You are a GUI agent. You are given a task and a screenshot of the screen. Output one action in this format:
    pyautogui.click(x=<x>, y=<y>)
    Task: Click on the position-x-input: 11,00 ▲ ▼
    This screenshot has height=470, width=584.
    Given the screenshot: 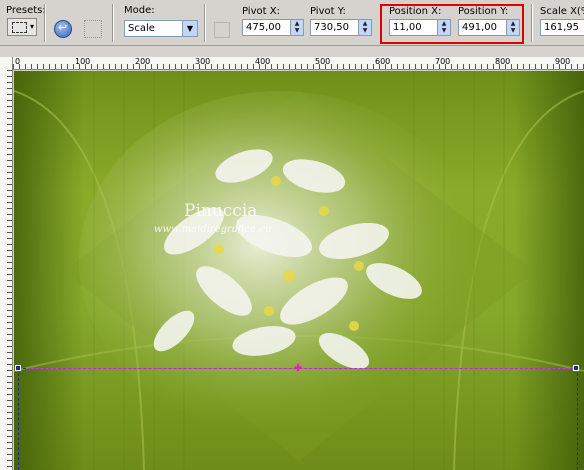 What is the action you would take?
    pyautogui.click(x=420, y=27)
    